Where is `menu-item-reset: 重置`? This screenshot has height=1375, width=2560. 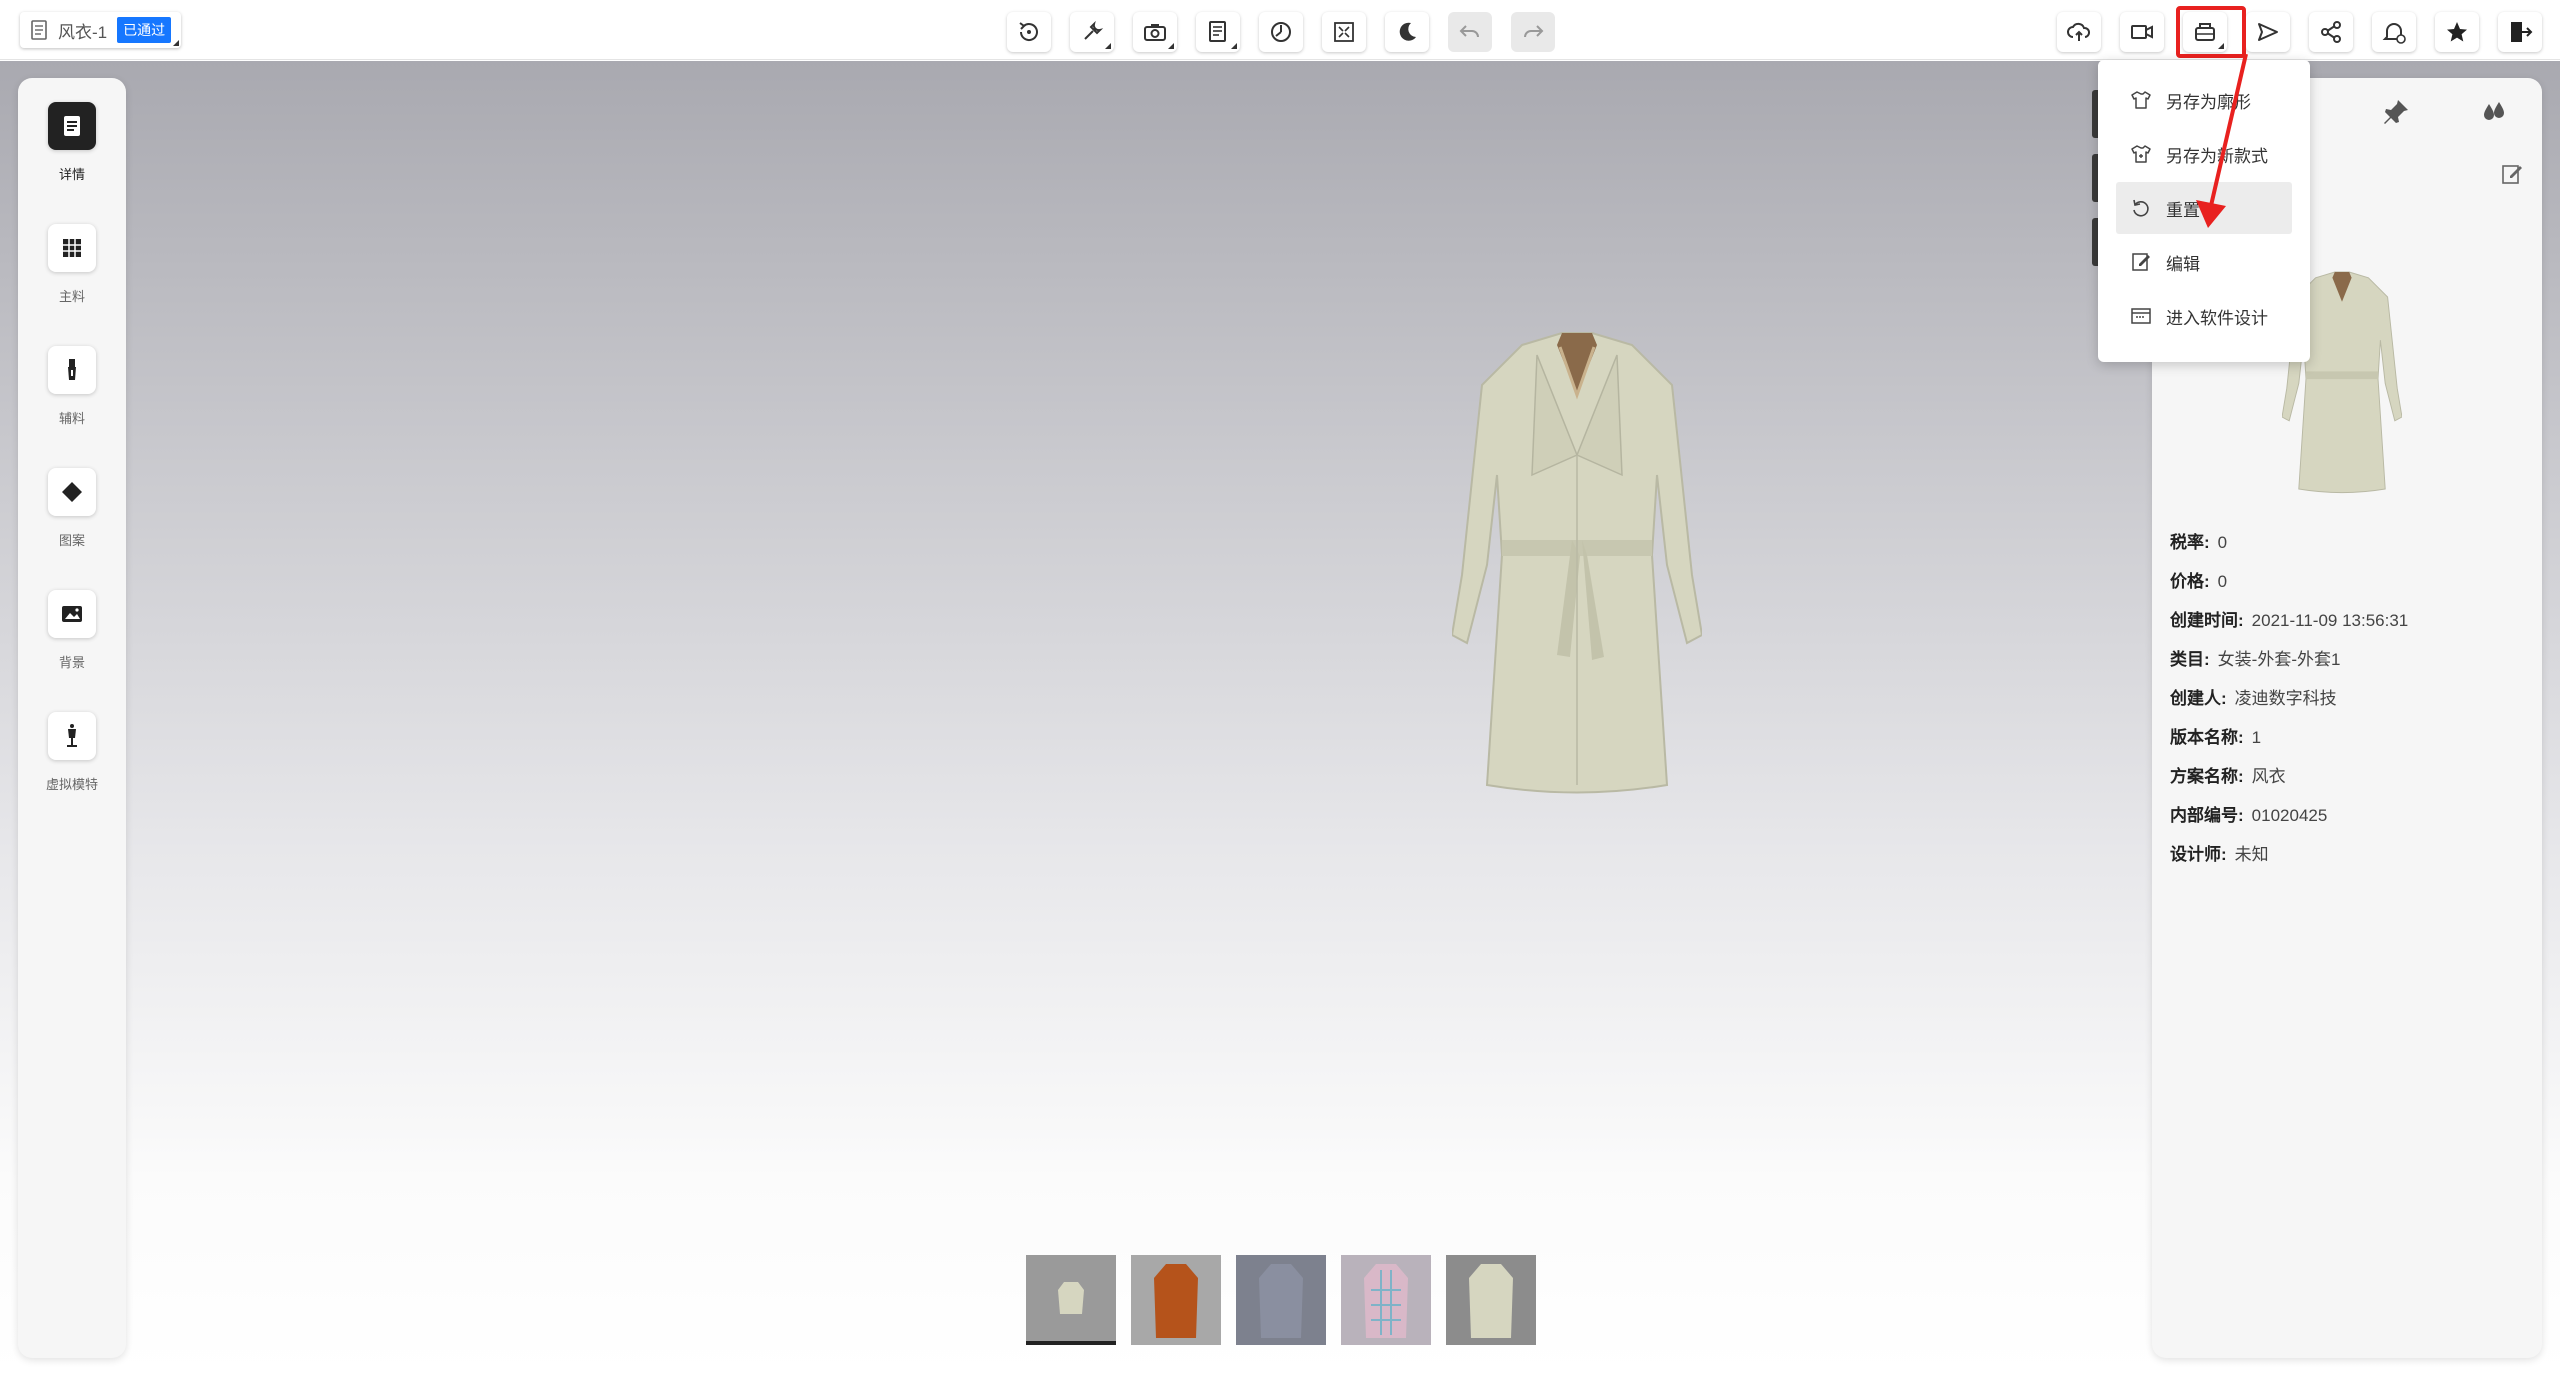 menu-item-reset: 重置 is located at coordinates (2204, 208).